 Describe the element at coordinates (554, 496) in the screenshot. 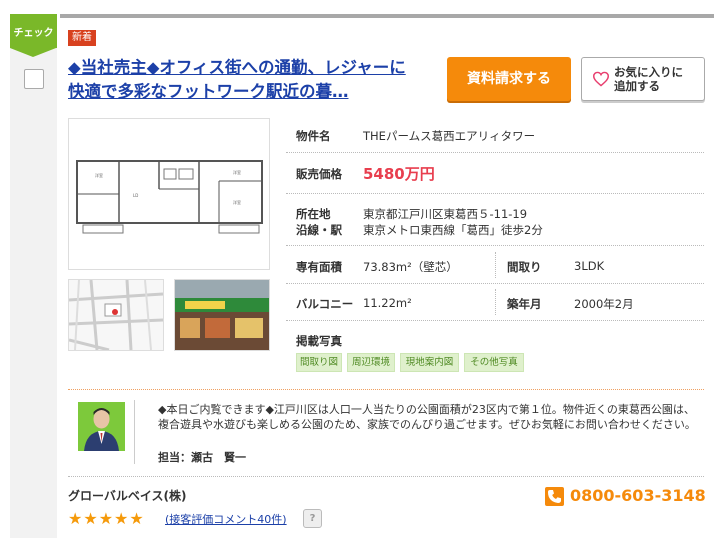

I see `phone-icon` at that location.